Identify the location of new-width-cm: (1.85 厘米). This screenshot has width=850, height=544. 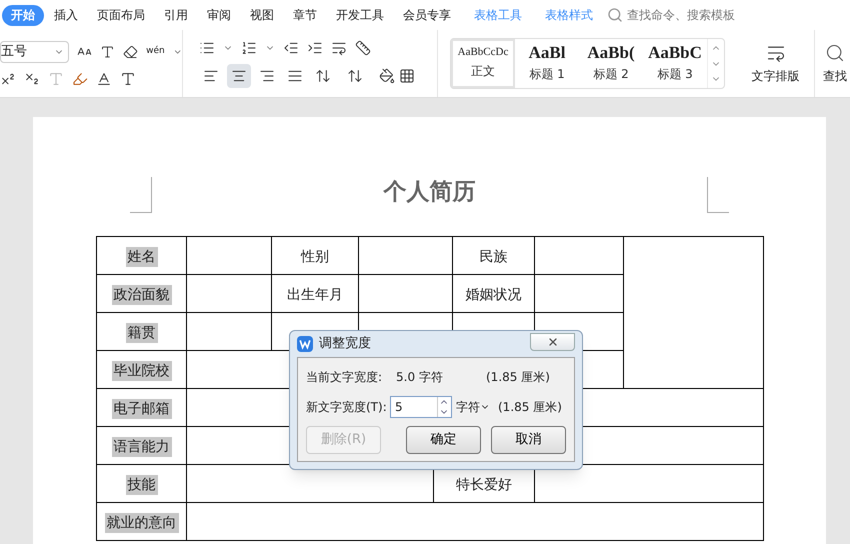
(530, 407).